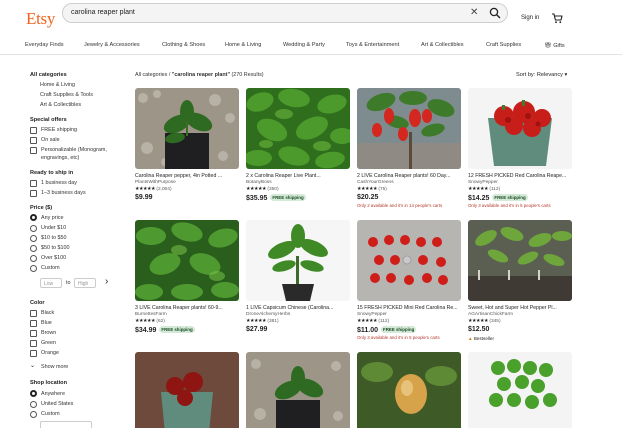  What do you see at coordinates (33, 333) in the screenshot?
I see `color-brown-checkbox` at bounding box center [33, 333].